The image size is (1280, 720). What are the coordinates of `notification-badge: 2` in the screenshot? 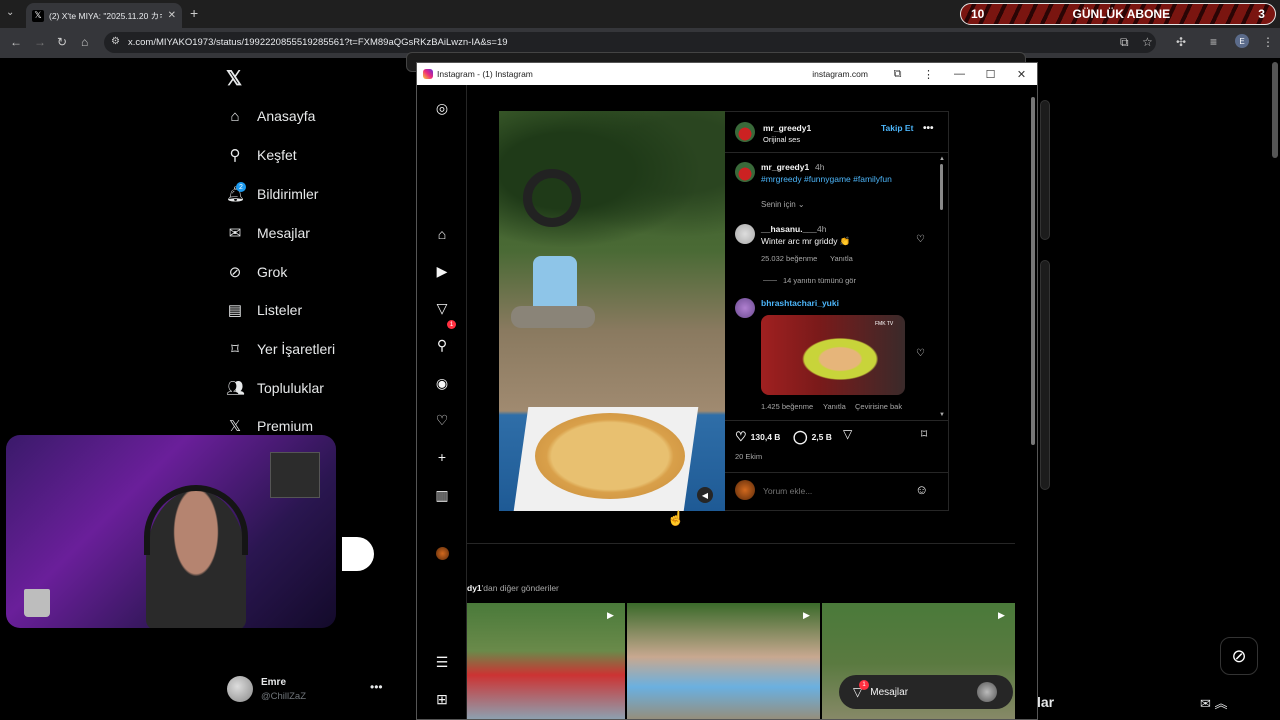 It's located at (241, 187).